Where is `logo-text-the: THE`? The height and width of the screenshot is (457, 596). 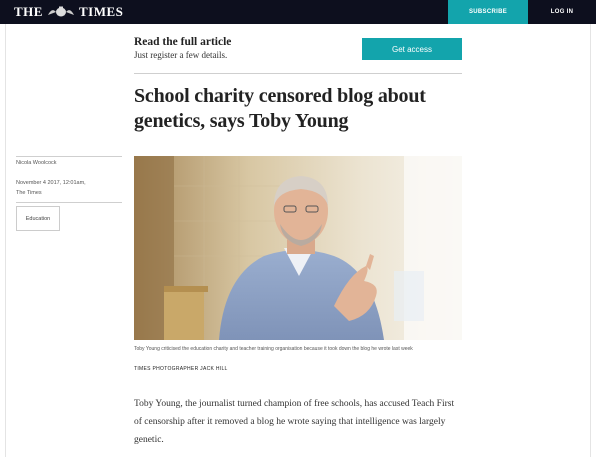
logo-text-the: THE is located at coordinates (28, 11).